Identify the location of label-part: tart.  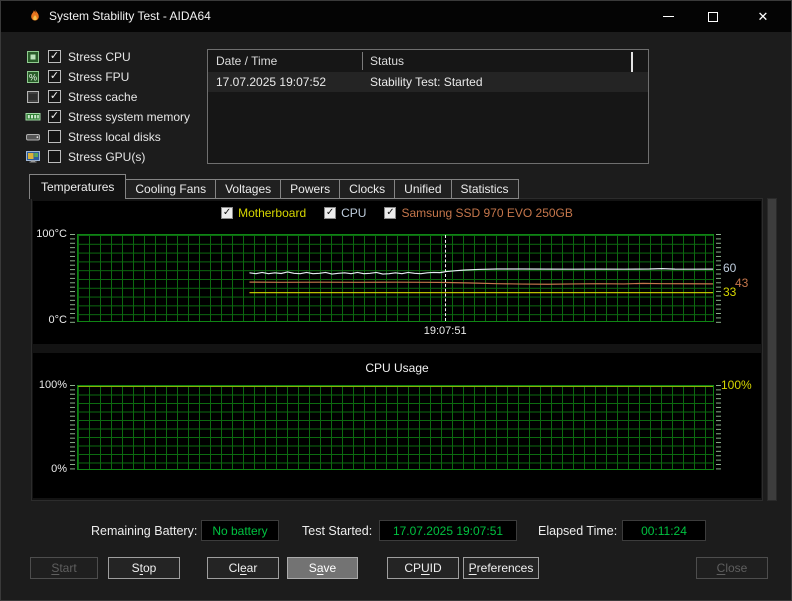
(68, 568).